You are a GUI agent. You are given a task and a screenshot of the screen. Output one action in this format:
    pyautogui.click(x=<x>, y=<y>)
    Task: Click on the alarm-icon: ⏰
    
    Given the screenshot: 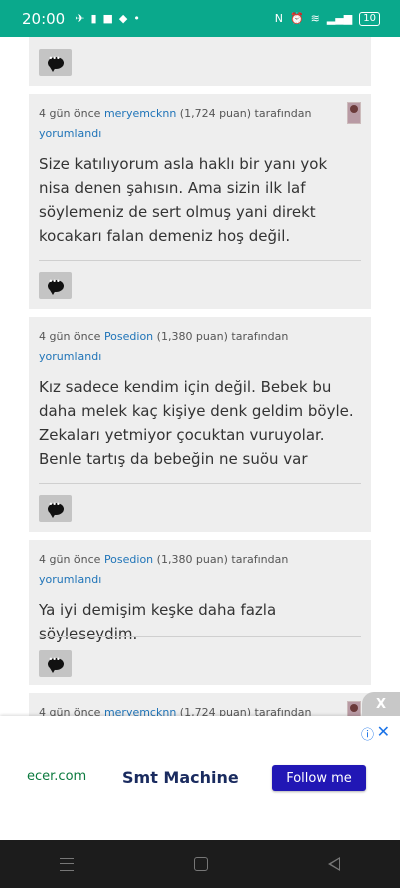 What is the action you would take?
    pyautogui.click(x=296, y=18)
    